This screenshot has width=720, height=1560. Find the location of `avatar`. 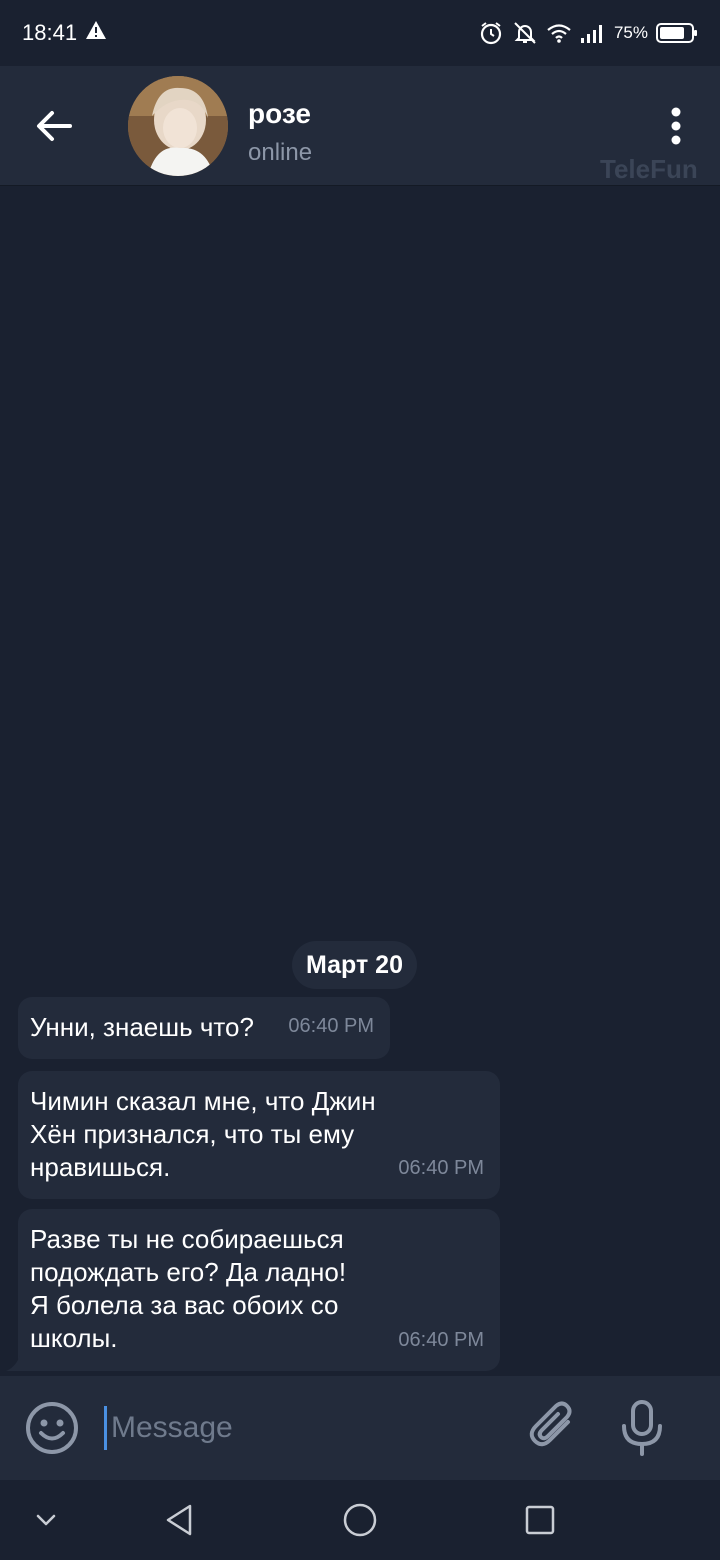

avatar is located at coordinates (178, 126).